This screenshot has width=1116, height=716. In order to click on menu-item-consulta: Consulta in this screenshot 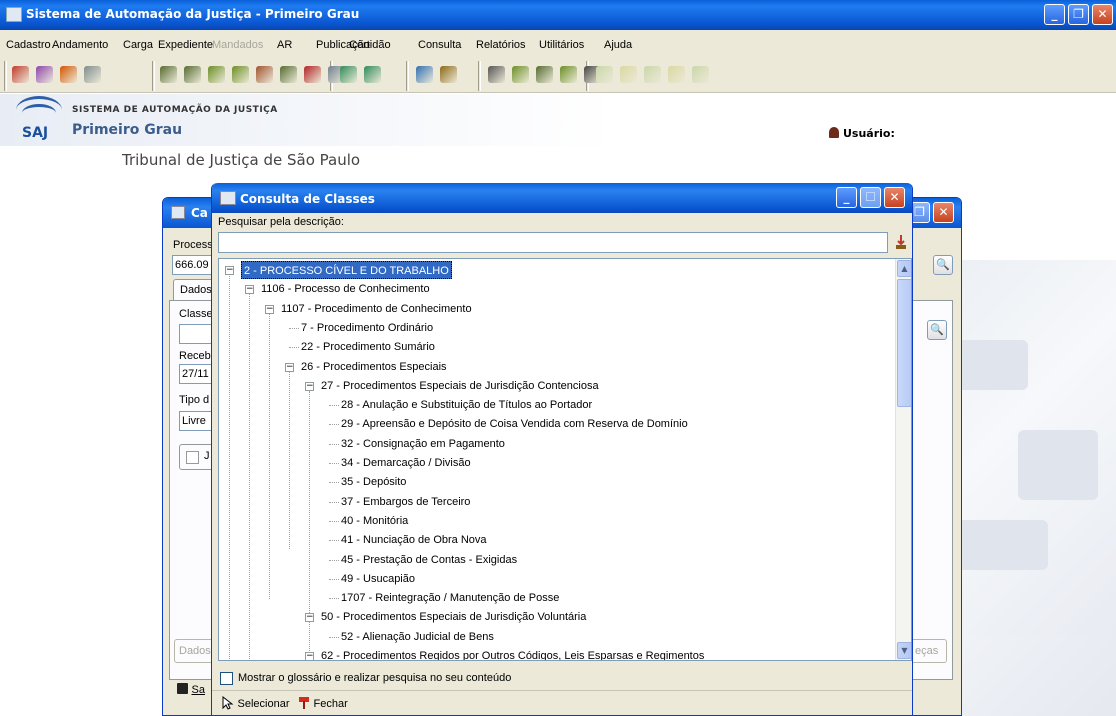, I will do `click(439, 45)`.